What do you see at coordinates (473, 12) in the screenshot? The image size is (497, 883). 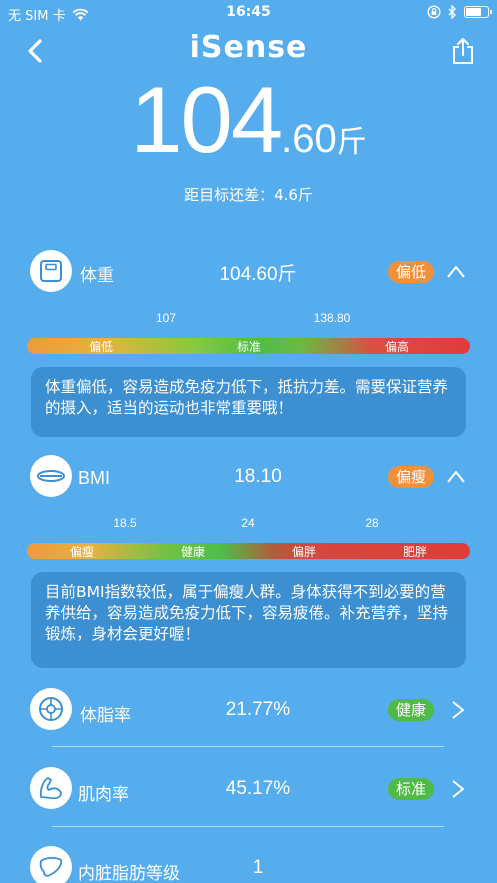 I see `battery-fill` at bounding box center [473, 12].